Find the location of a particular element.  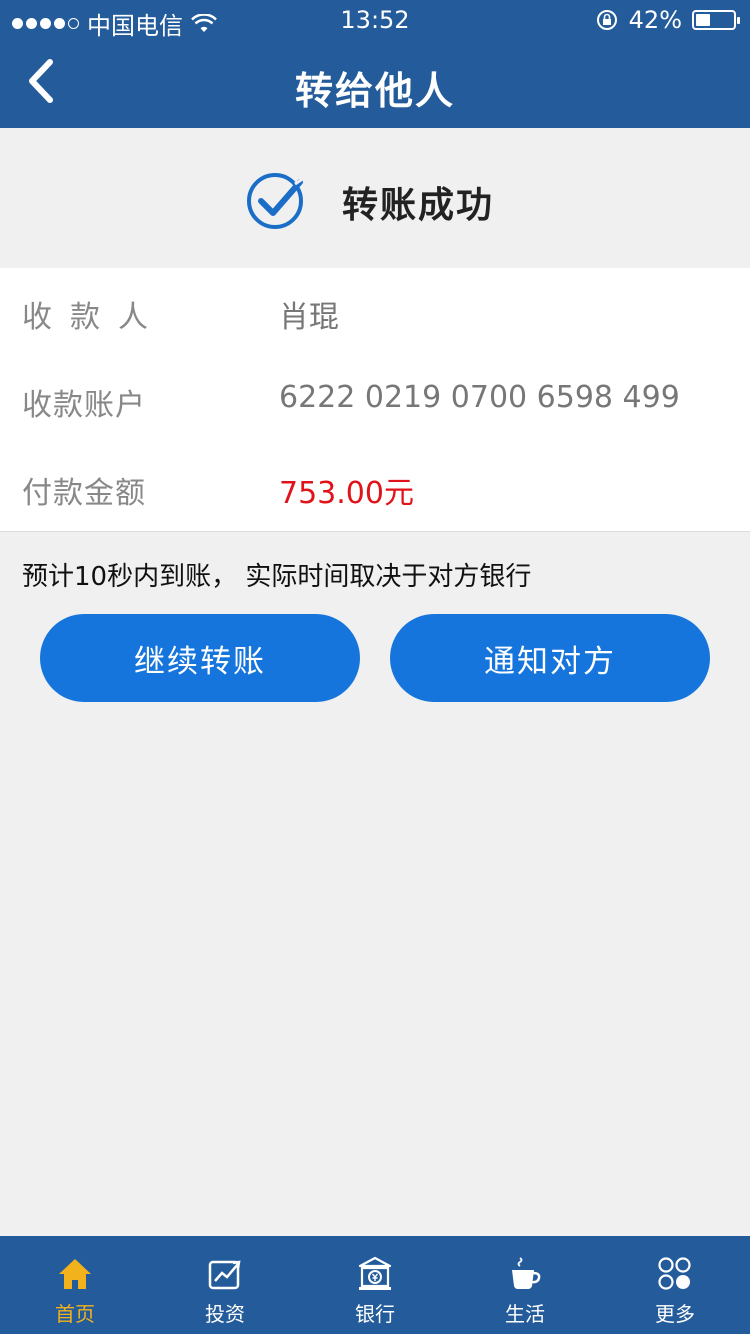

tab-home: 首页 is located at coordinates (75, 1285).